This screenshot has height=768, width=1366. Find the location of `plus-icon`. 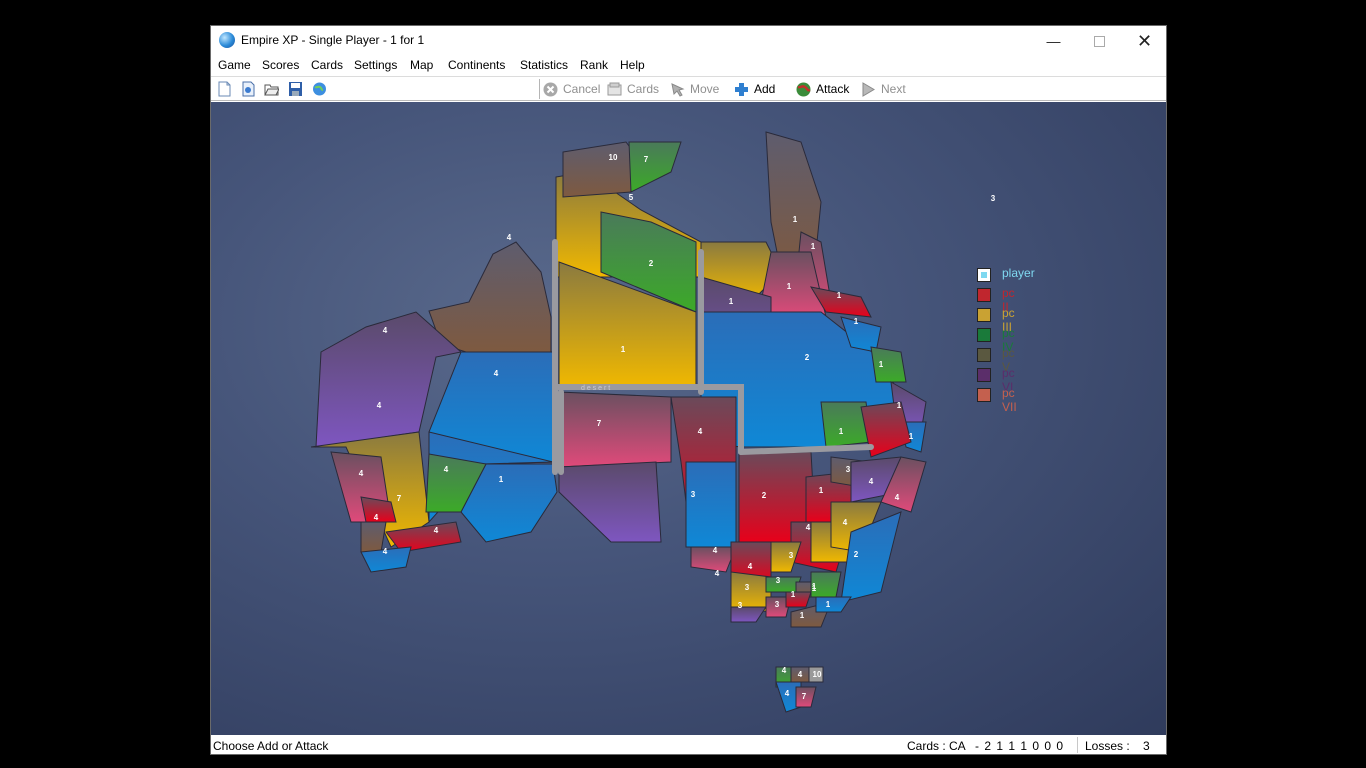

plus-icon is located at coordinates (741, 89).